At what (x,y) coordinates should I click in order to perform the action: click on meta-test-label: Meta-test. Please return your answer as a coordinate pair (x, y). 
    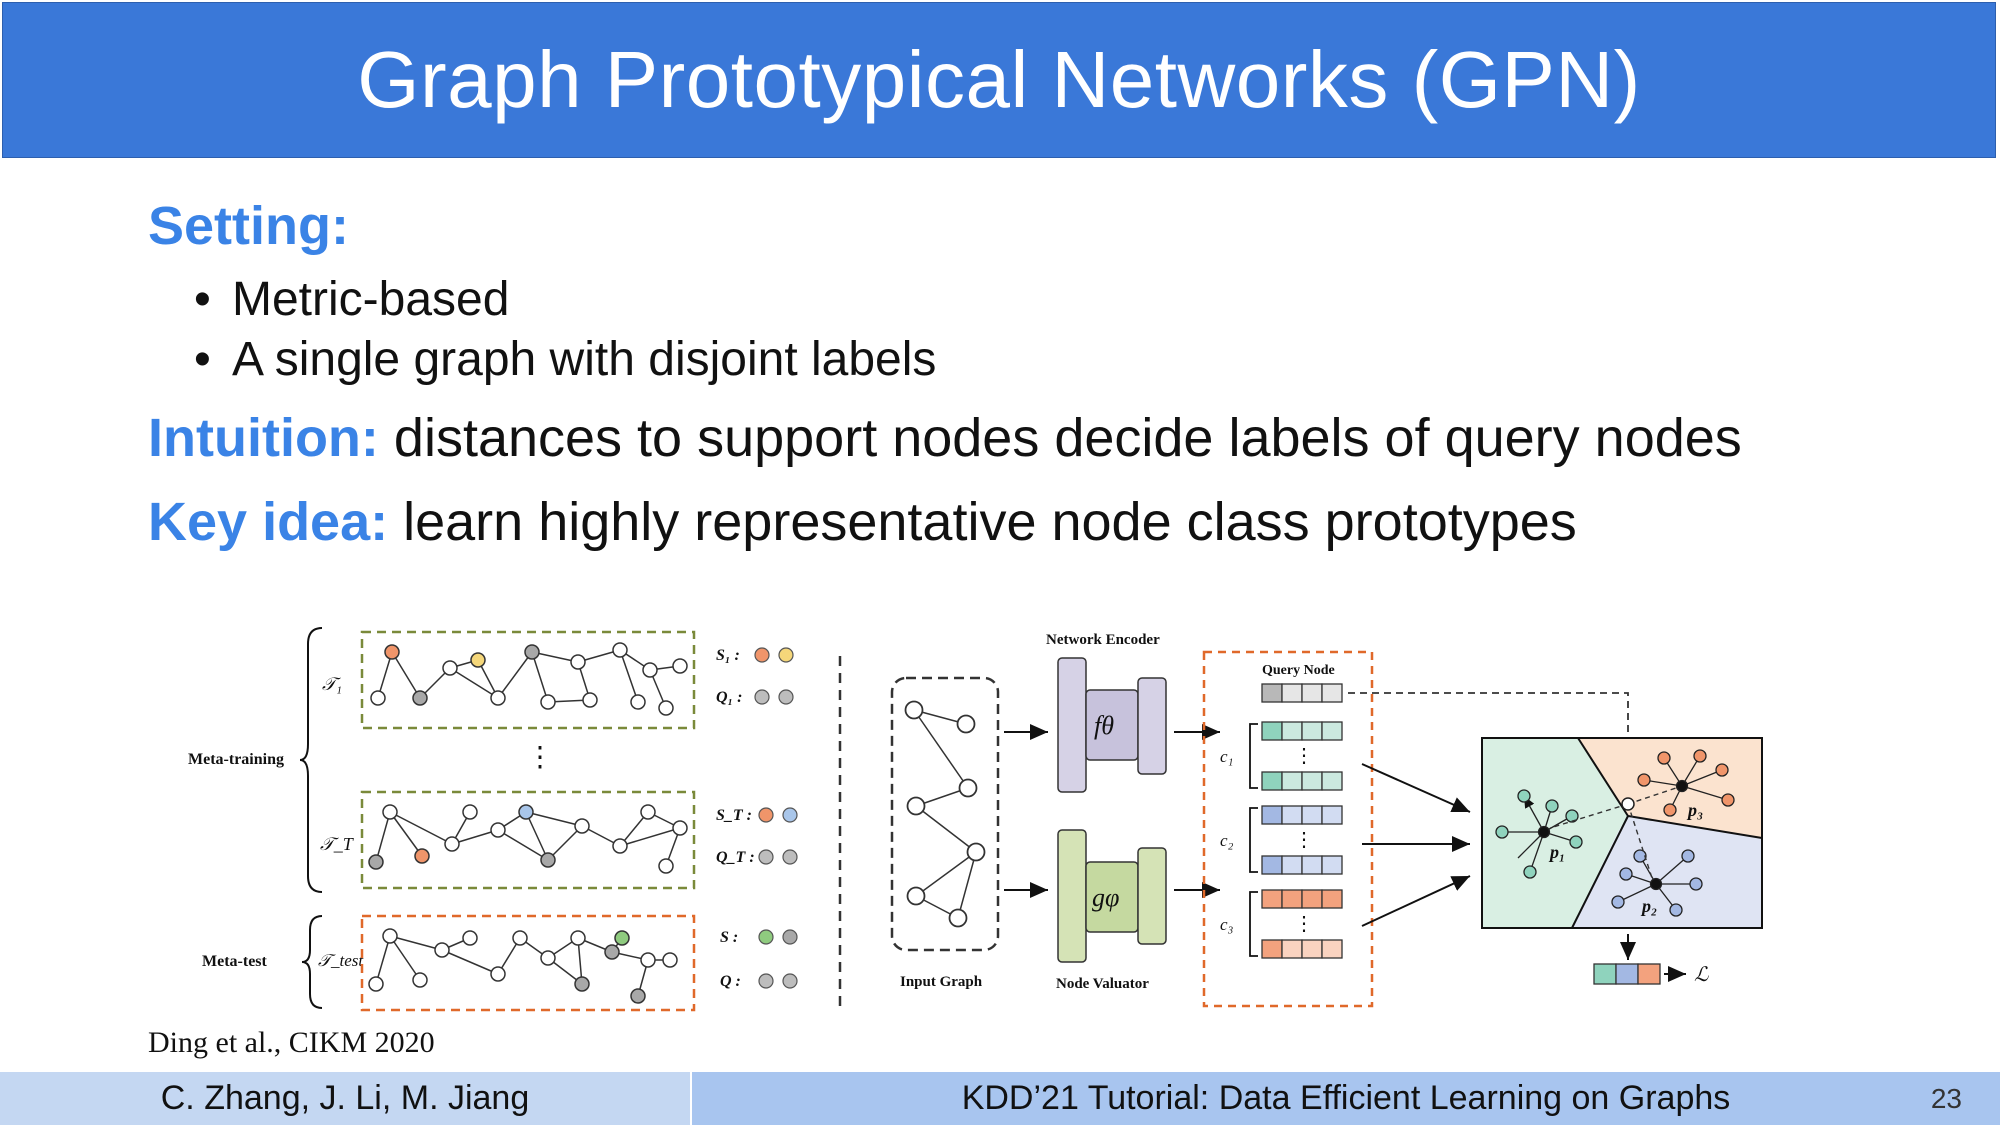
    Looking at the image, I should click on (235, 961).